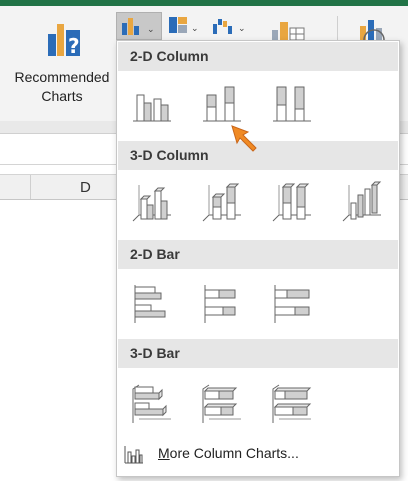 This screenshot has height=481, width=408. I want to click on 3d-column-icon, so click(361, 203).